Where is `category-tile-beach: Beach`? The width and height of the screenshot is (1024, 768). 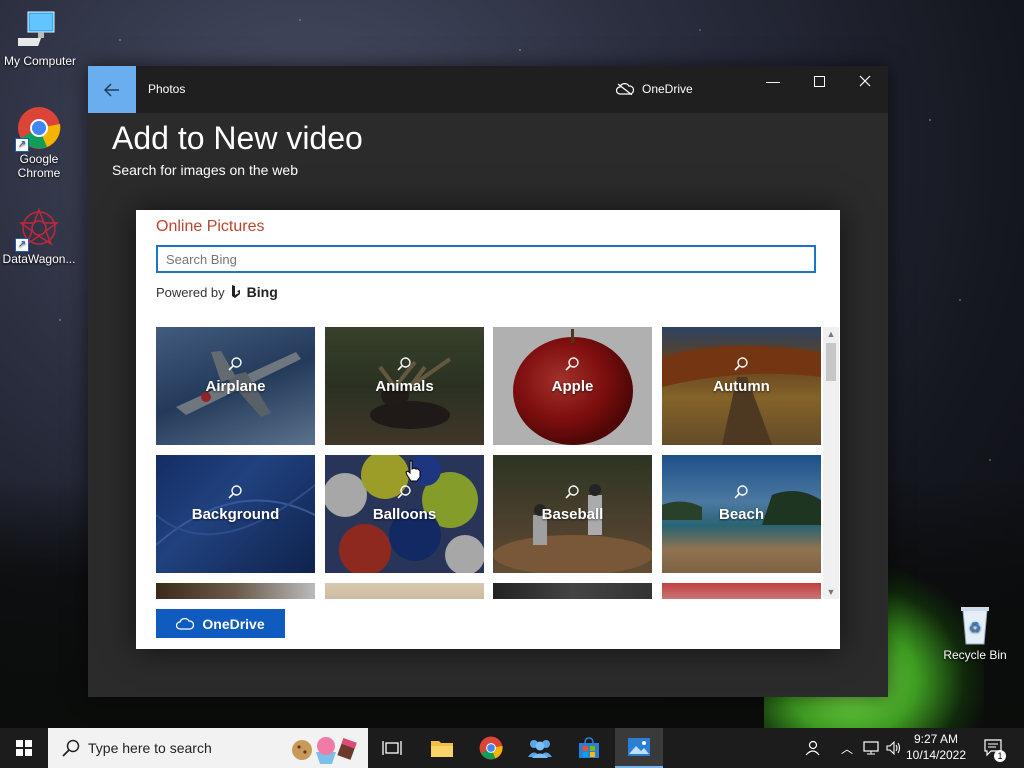
category-tile-beach: Beach is located at coordinates (741, 514).